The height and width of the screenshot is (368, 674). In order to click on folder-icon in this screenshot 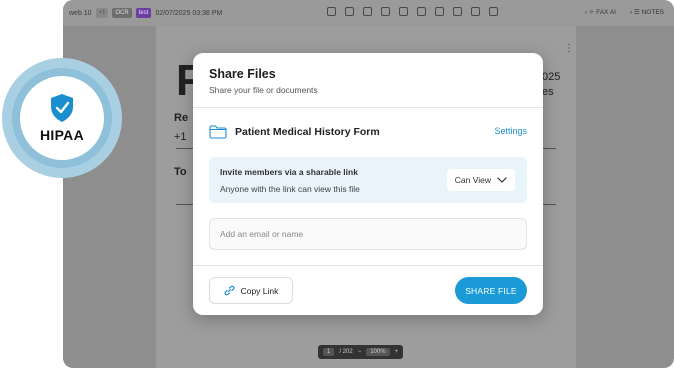, I will do `click(218, 132)`.